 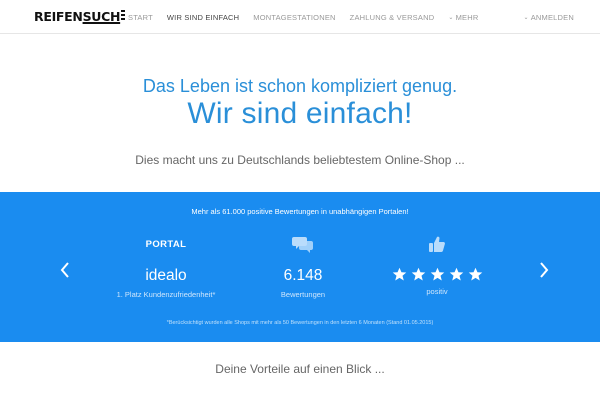 What do you see at coordinates (437, 244) in the screenshot?
I see `thumbs-up-icon` at bounding box center [437, 244].